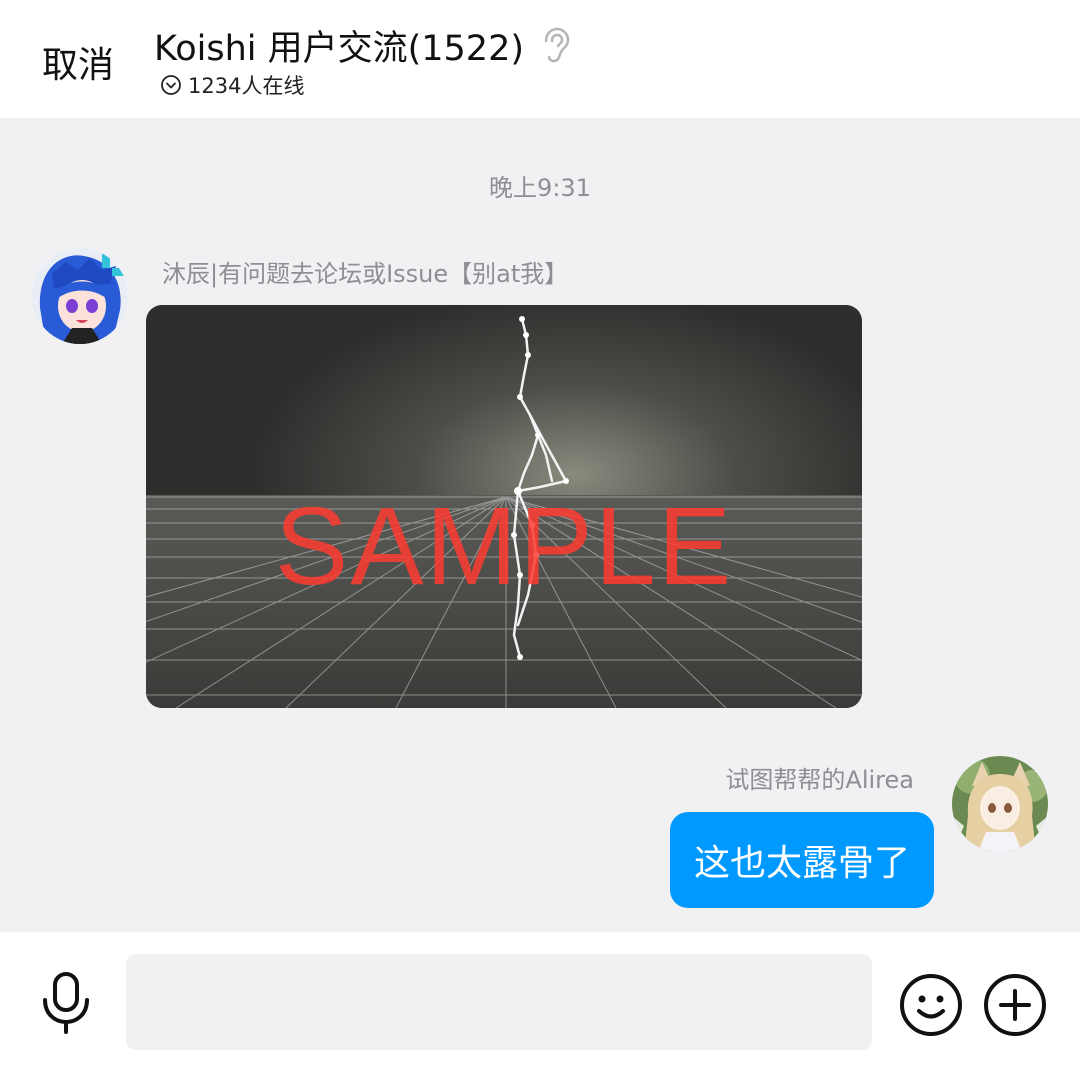 This screenshot has height=1072, width=1080. I want to click on sender-name: 沐辰|有问题去论坛或Issue【别at我】, so click(365, 274).